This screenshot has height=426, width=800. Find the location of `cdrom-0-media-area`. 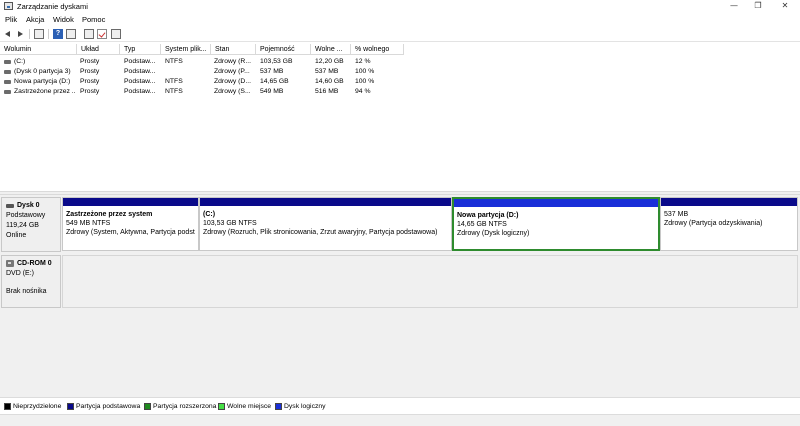

cdrom-0-media-area is located at coordinates (430, 281).